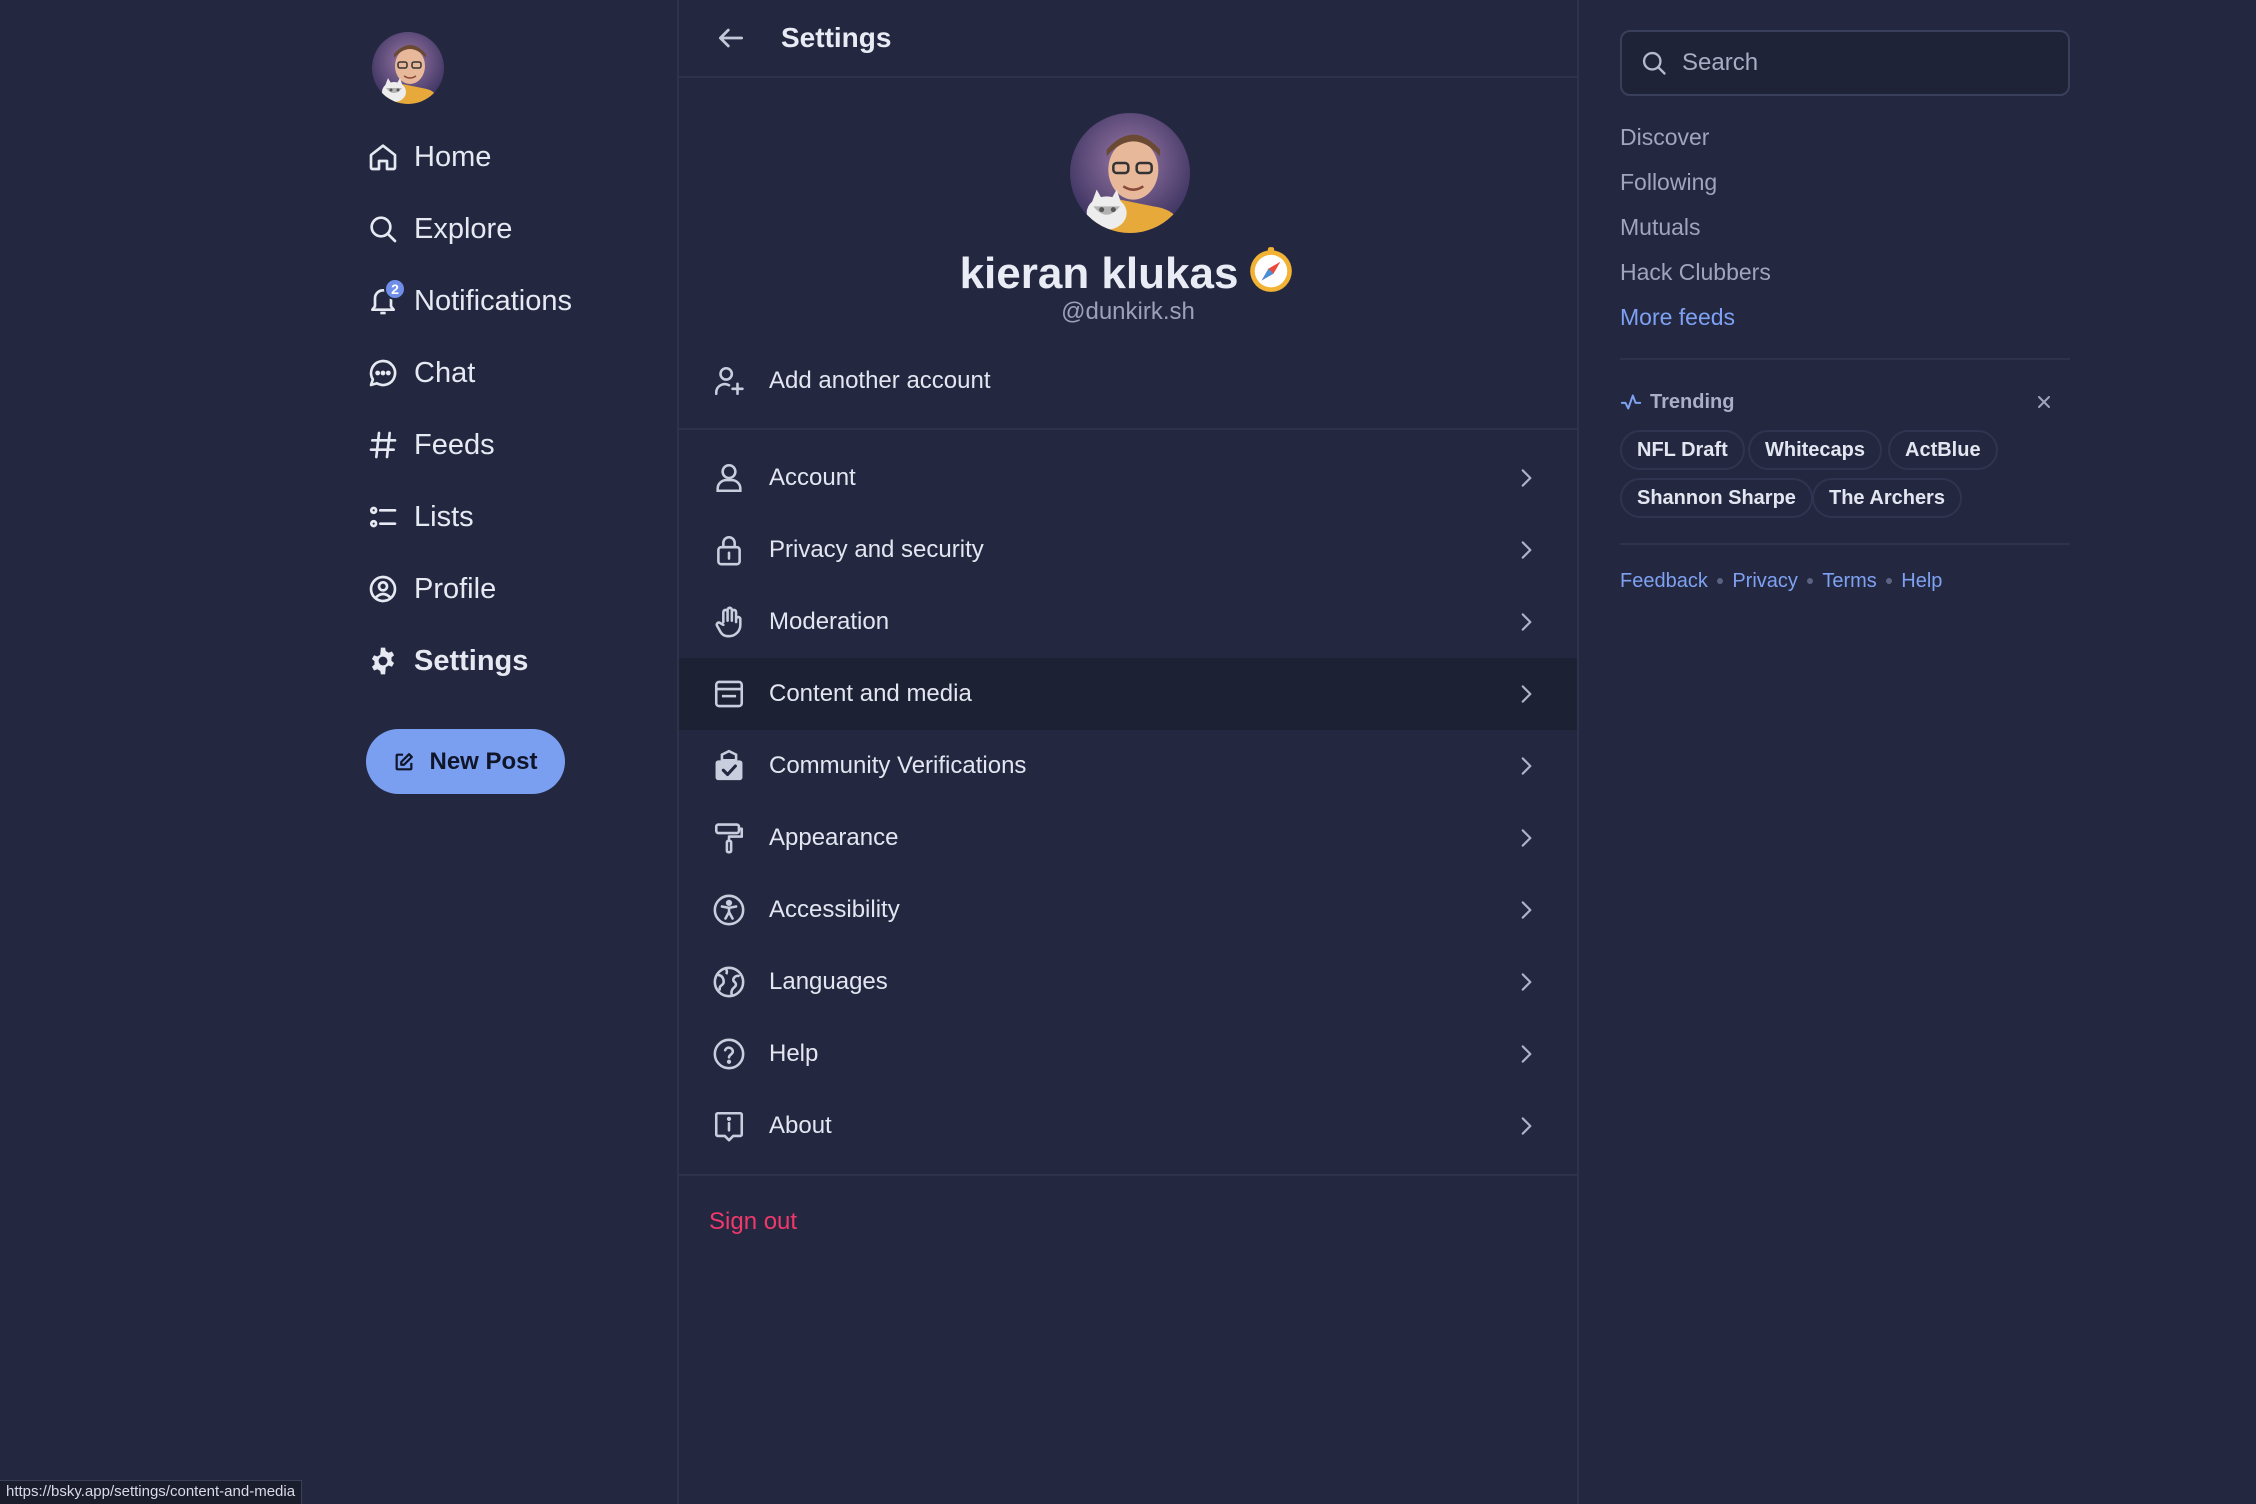 The height and width of the screenshot is (1504, 2256). What do you see at coordinates (1128, 1126) in the screenshot?
I see `settings-row-about: About` at bounding box center [1128, 1126].